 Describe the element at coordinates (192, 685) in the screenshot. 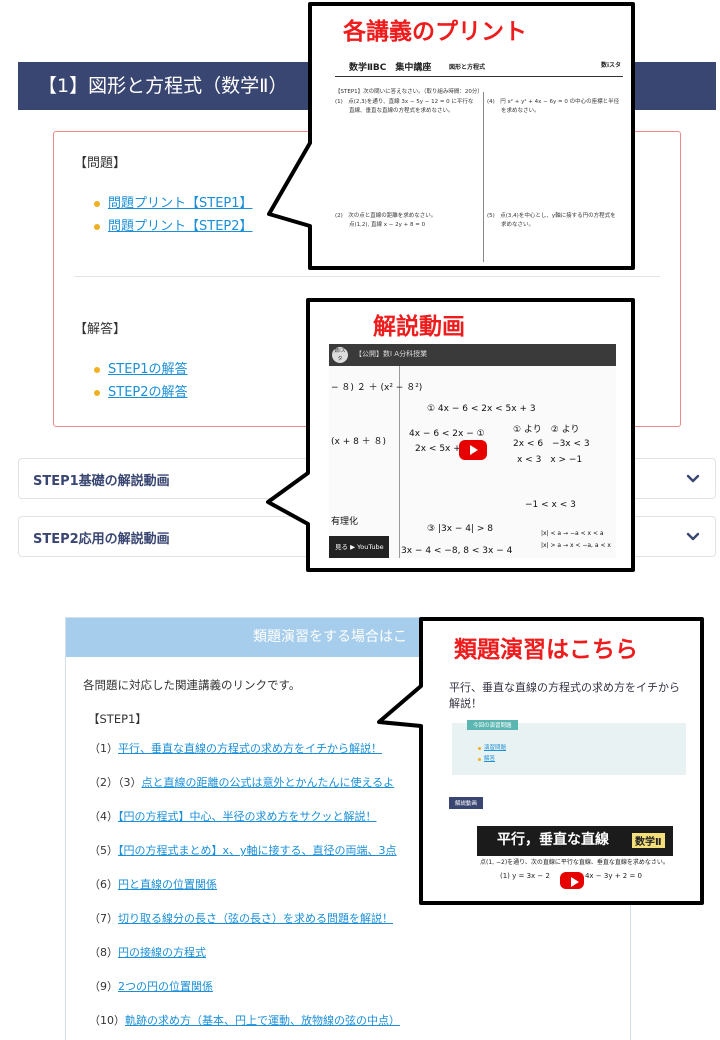

I see `related-intro: 各問題に対応した関連講義のリンクです。` at that location.